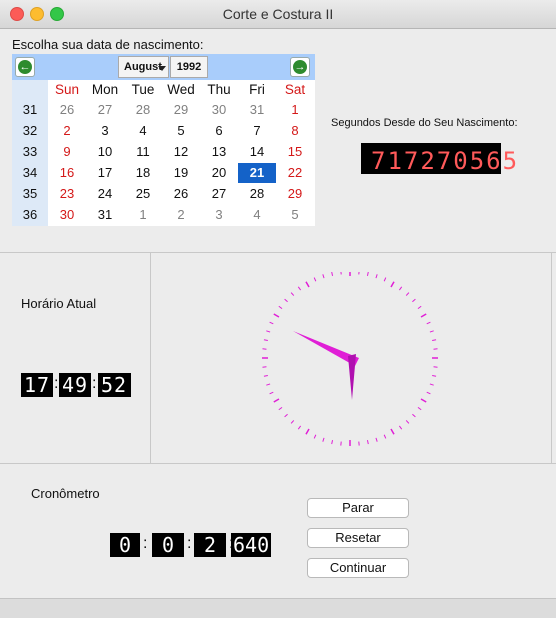  What do you see at coordinates (278, 463) in the screenshot?
I see `divider` at bounding box center [278, 463].